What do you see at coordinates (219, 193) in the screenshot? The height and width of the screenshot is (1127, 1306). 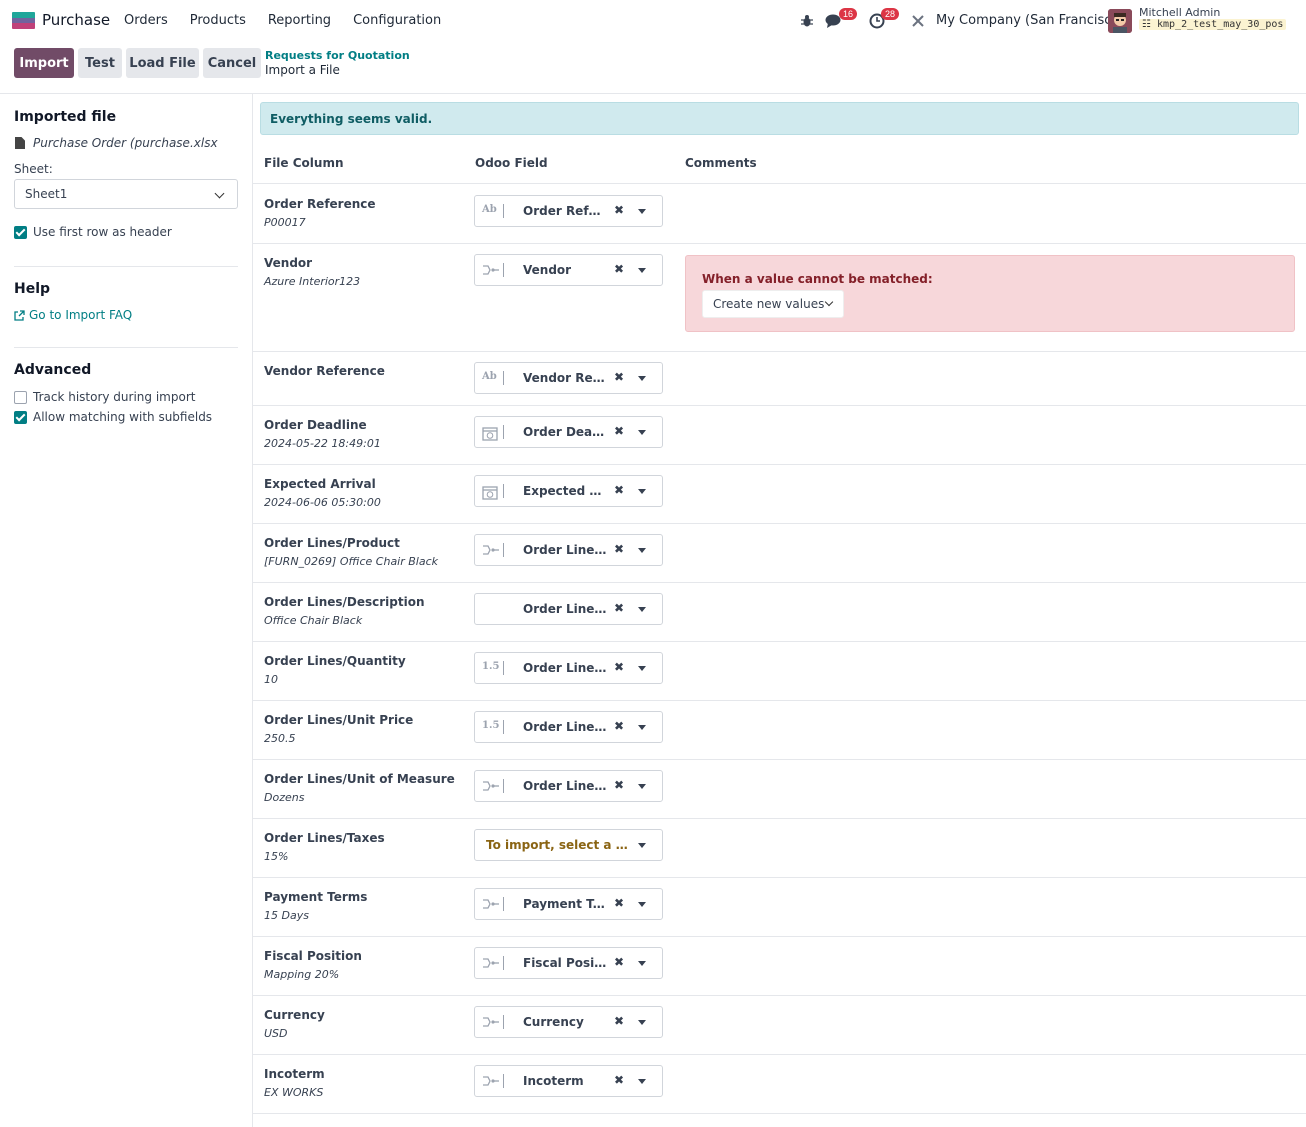 I see `chevron-down-icon` at bounding box center [219, 193].